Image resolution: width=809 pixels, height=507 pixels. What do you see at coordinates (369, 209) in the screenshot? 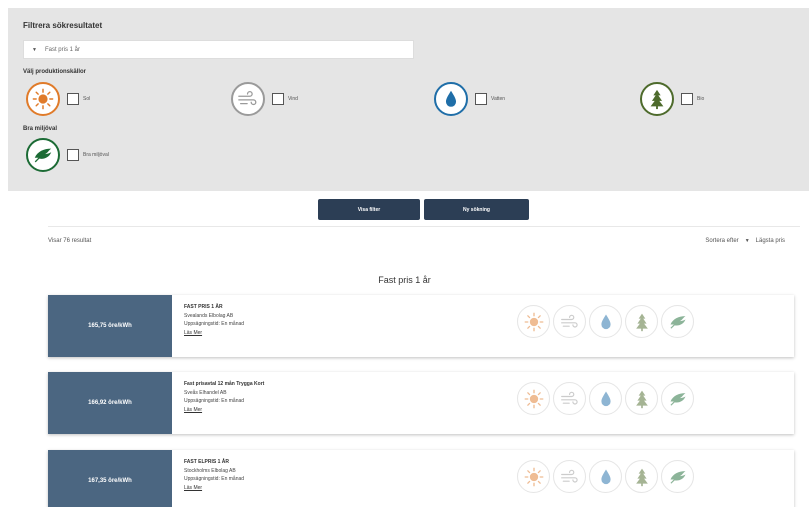
I see `show-filter-button: Visa filter` at bounding box center [369, 209].